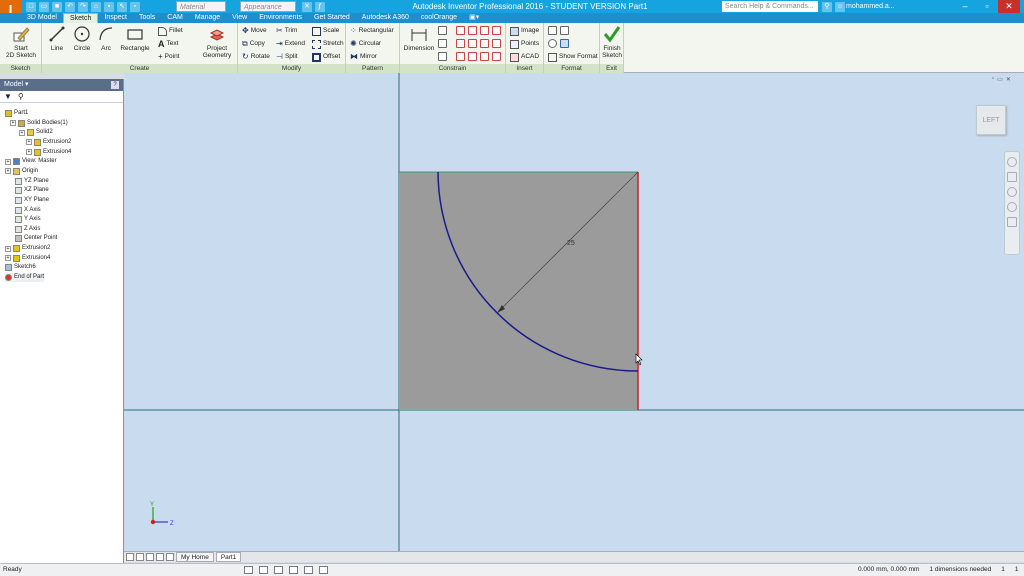 This screenshot has width=1024, height=576. I want to click on radius-dimension-value: 25, so click(571, 243).